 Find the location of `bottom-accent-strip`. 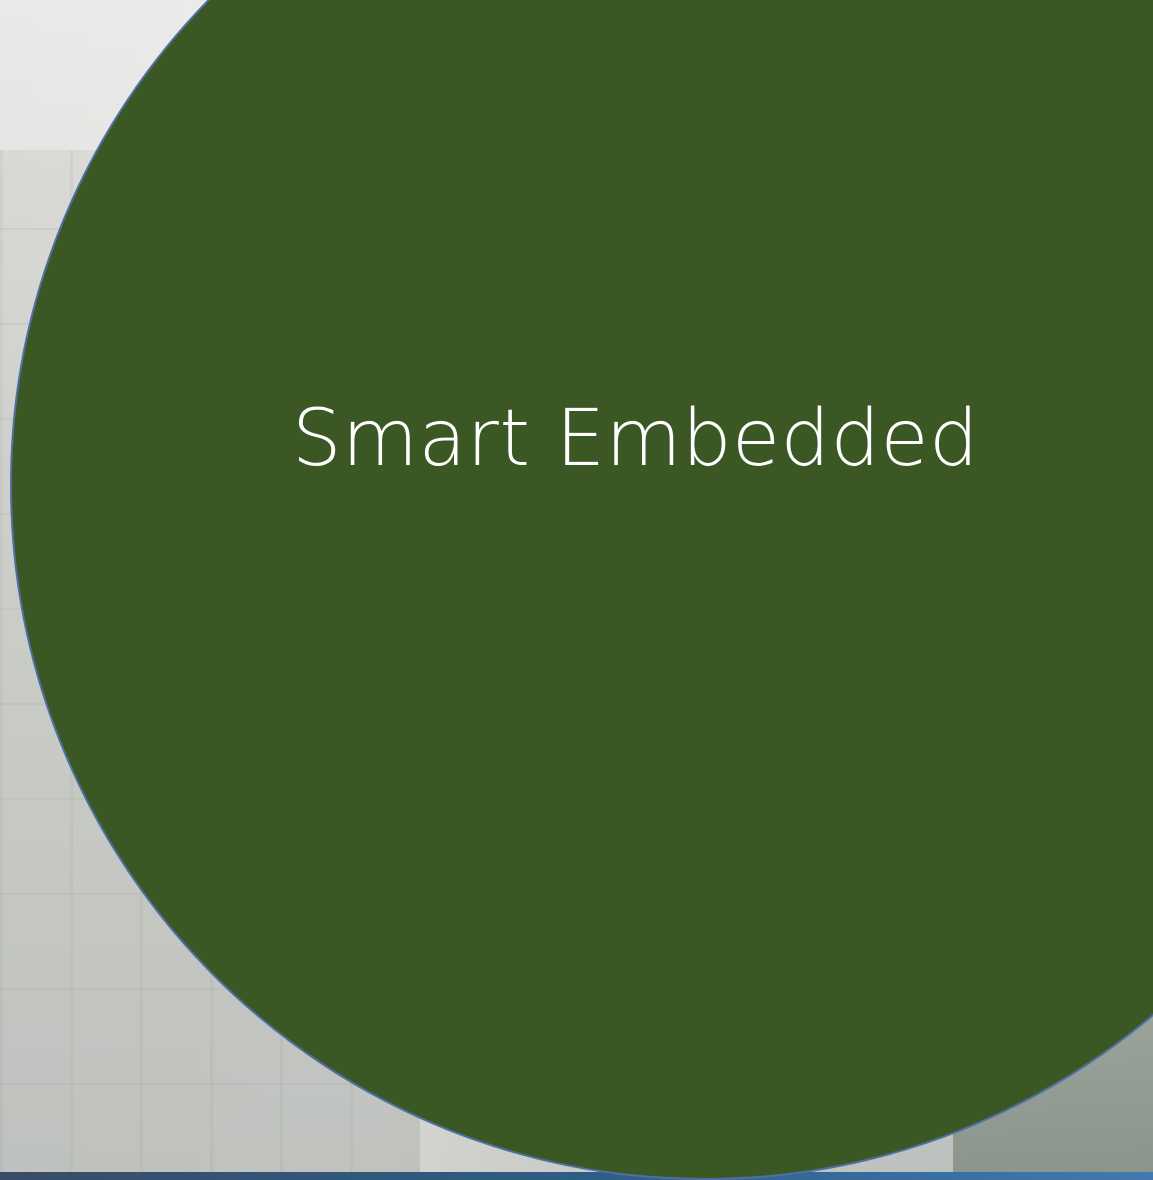

bottom-accent-strip is located at coordinates (576, 1176).